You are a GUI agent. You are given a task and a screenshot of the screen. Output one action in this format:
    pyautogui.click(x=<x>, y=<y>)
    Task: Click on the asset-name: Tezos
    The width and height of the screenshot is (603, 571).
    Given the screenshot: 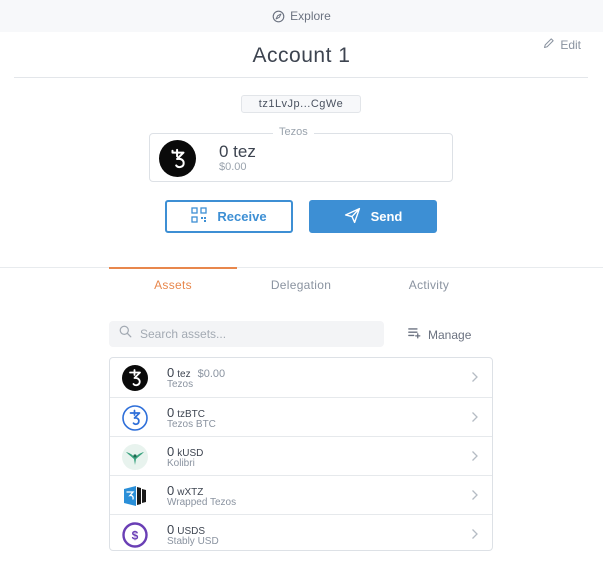 What is the action you would take?
    pyautogui.click(x=180, y=384)
    